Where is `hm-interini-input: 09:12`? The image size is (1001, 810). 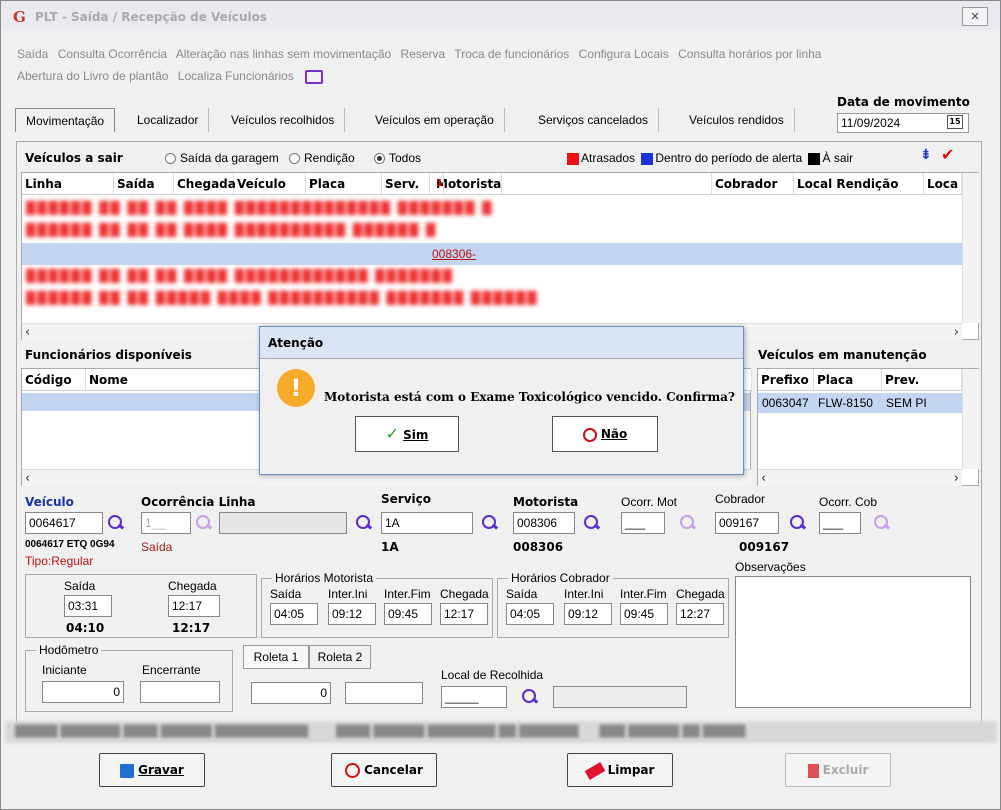 hm-interini-input: 09:12 is located at coordinates (352, 614).